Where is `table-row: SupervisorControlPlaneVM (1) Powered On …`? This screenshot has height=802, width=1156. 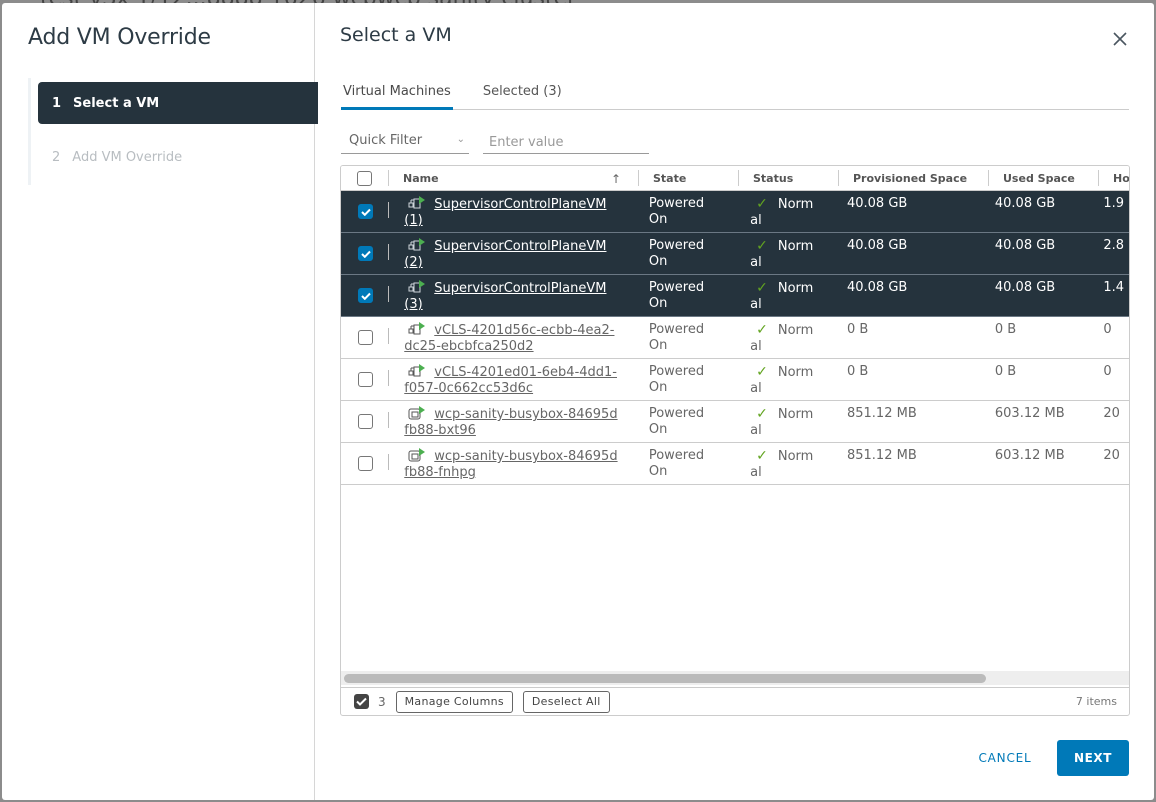
table-row: SupervisorControlPlaneVM (1) Powered On … is located at coordinates (735, 212).